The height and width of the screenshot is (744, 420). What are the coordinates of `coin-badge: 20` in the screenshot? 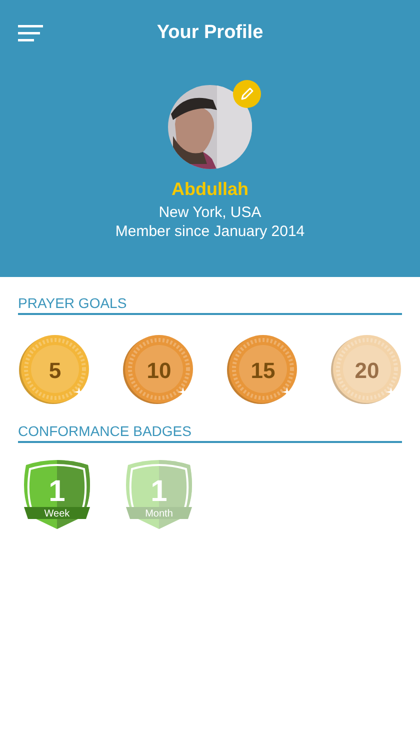 It's located at (366, 369).